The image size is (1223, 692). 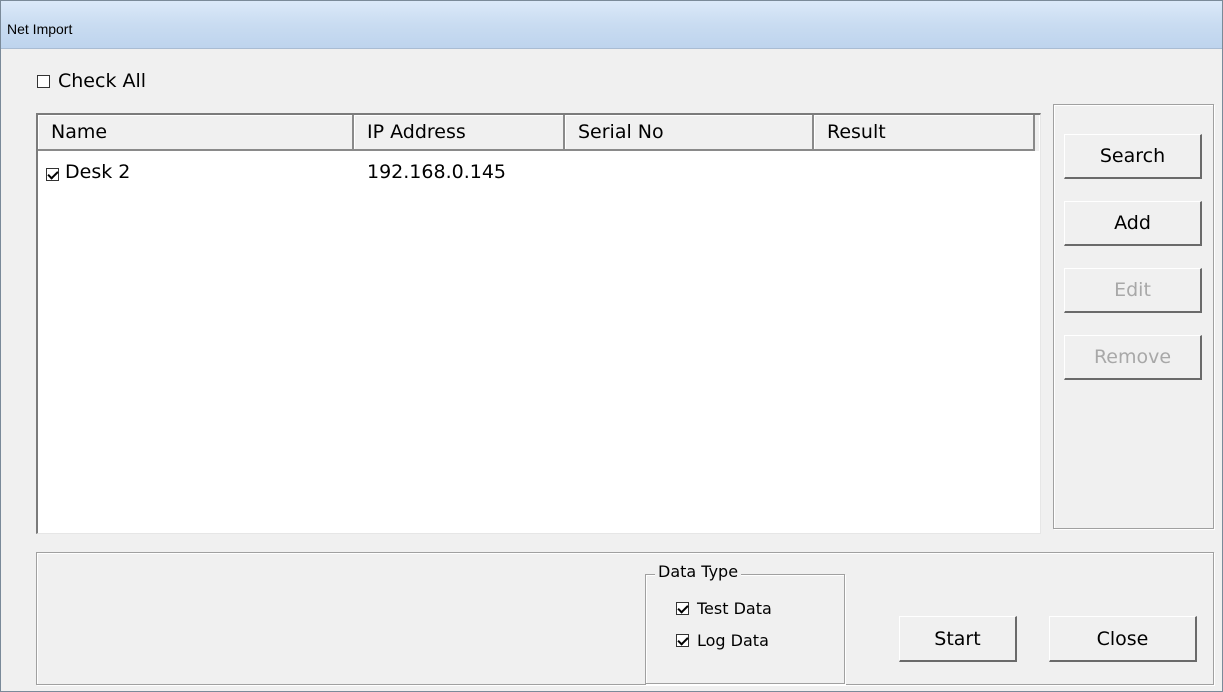 I want to click on table-row: Desk 2 192.168.0.145, so click(x=538, y=170).